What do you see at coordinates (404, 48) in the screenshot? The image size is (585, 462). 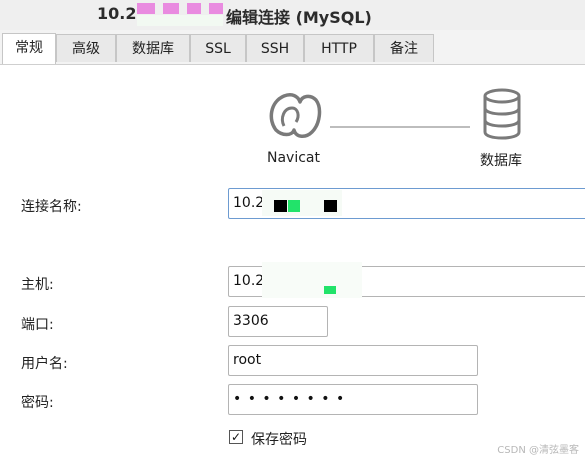 I see `tab-notes: 备注` at bounding box center [404, 48].